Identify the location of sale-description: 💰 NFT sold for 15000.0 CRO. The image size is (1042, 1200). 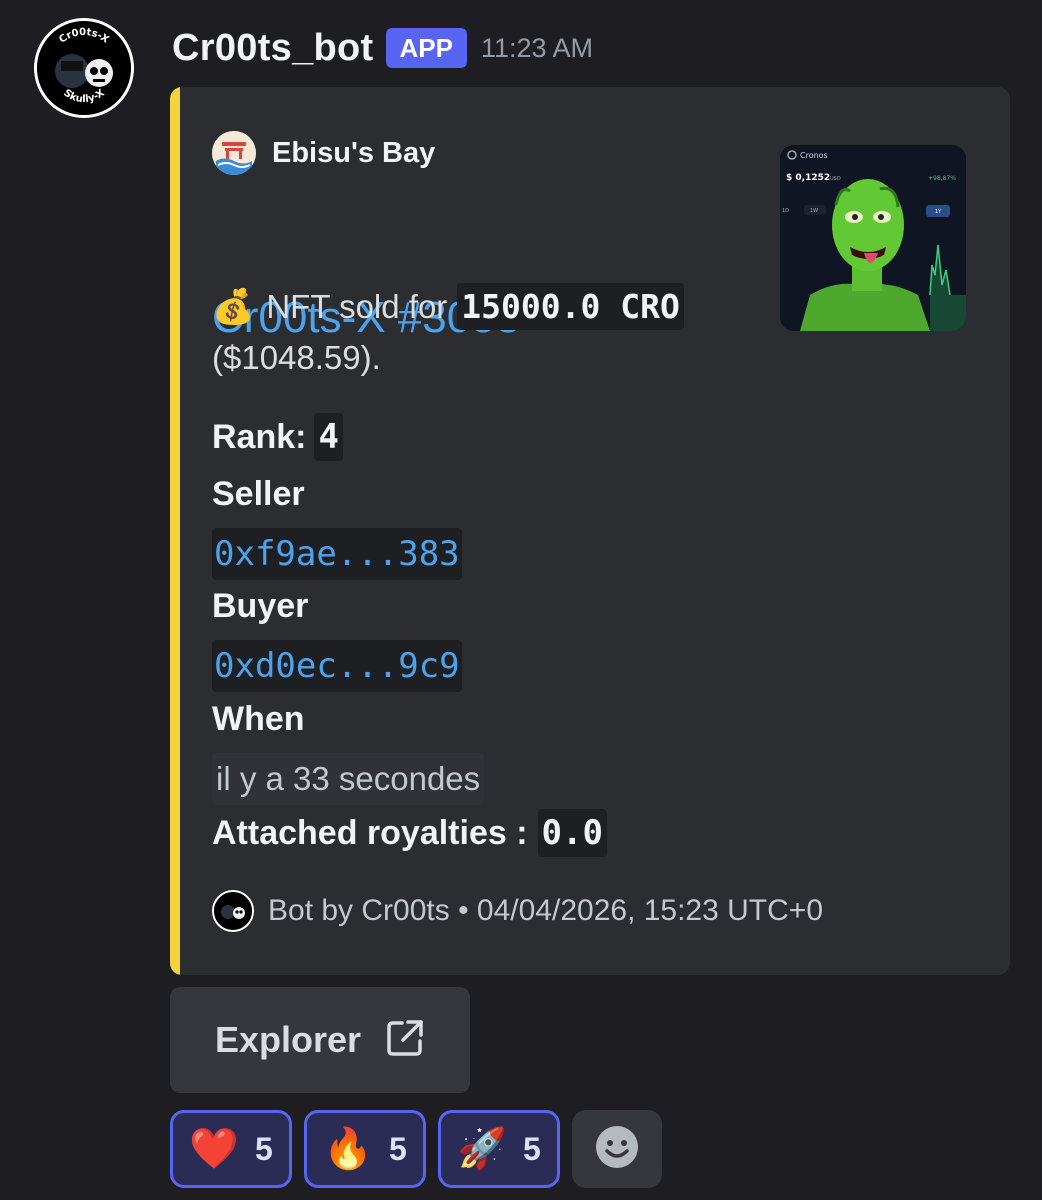
(448, 306).